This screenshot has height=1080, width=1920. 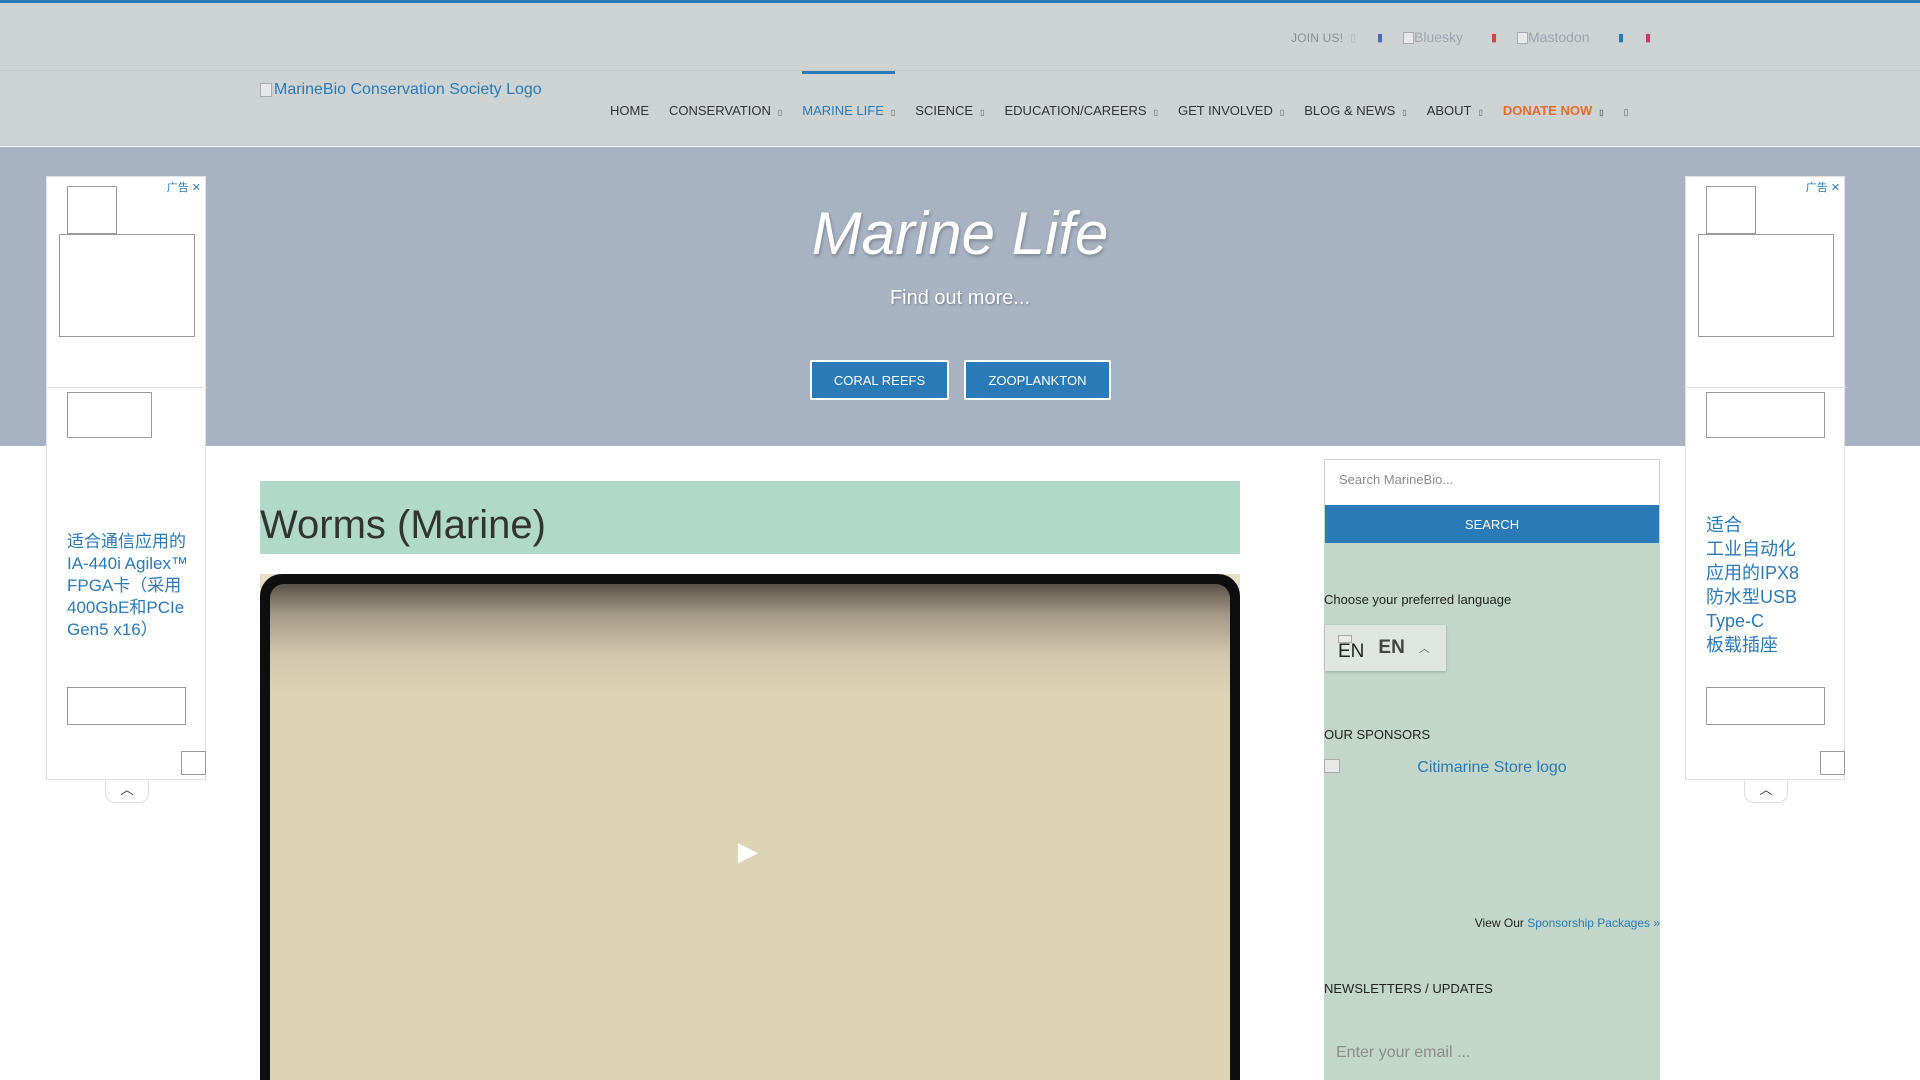 I want to click on sponsors-heading: OUR SPONSORS, so click(x=1377, y=734).